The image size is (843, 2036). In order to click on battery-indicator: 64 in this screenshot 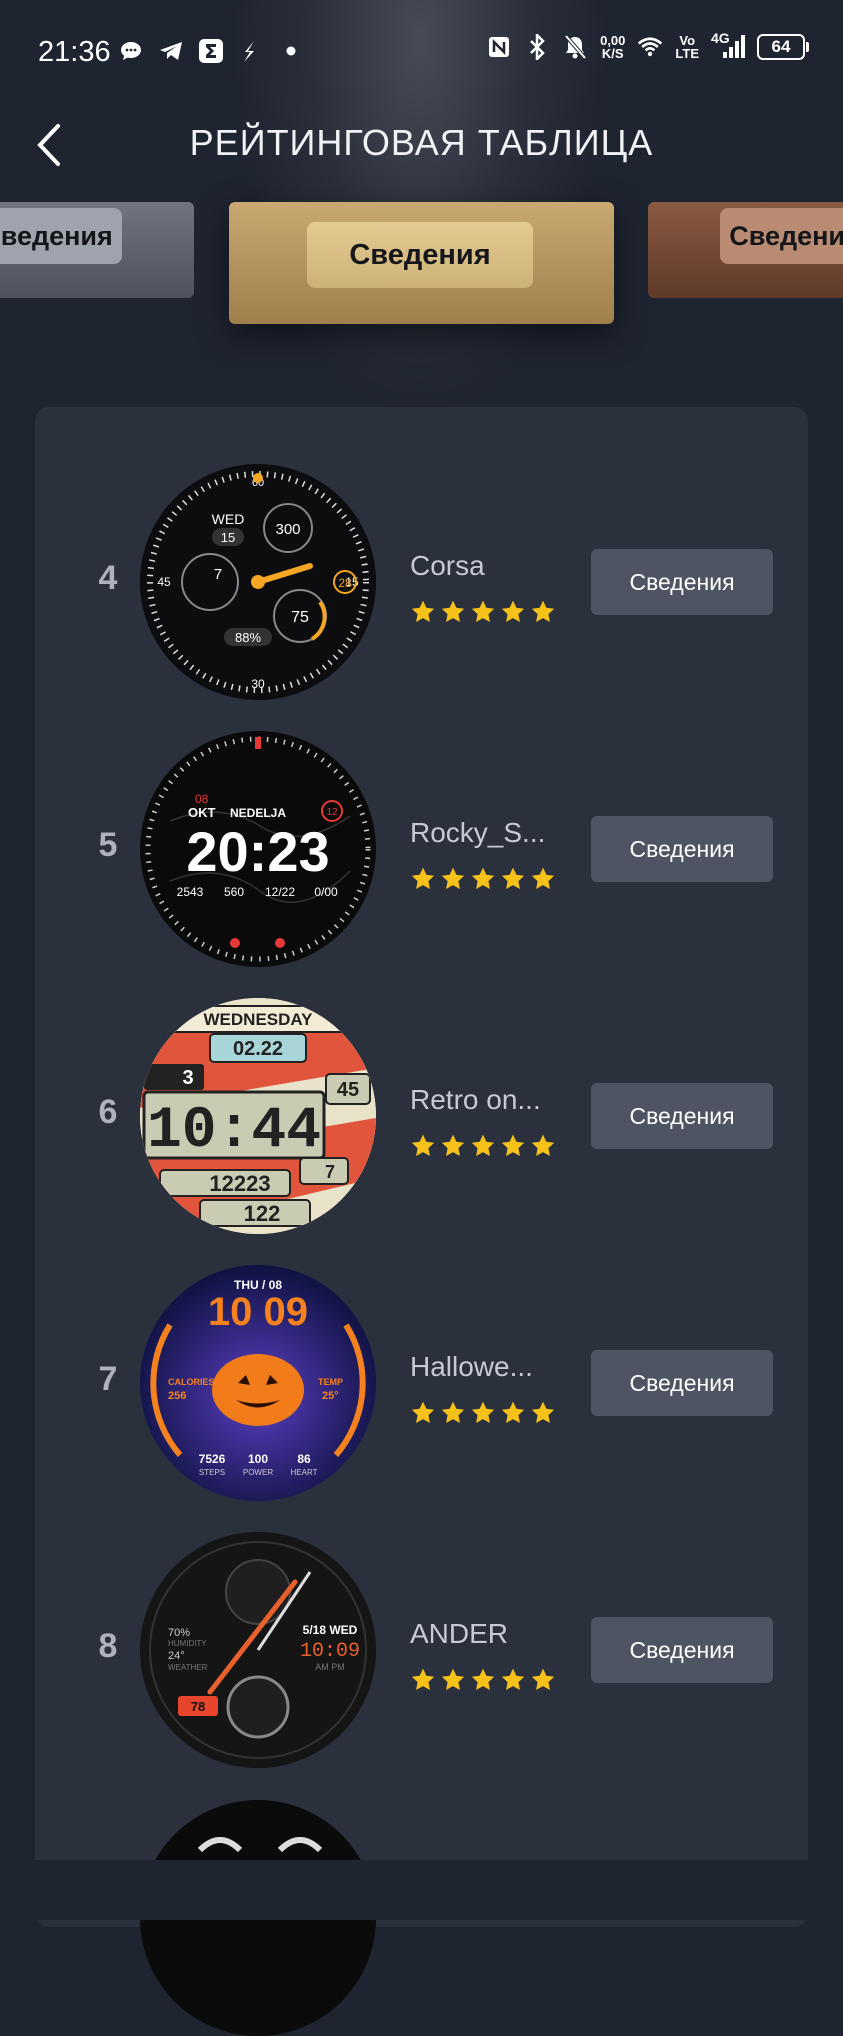, I will do `click(783, 47)`.